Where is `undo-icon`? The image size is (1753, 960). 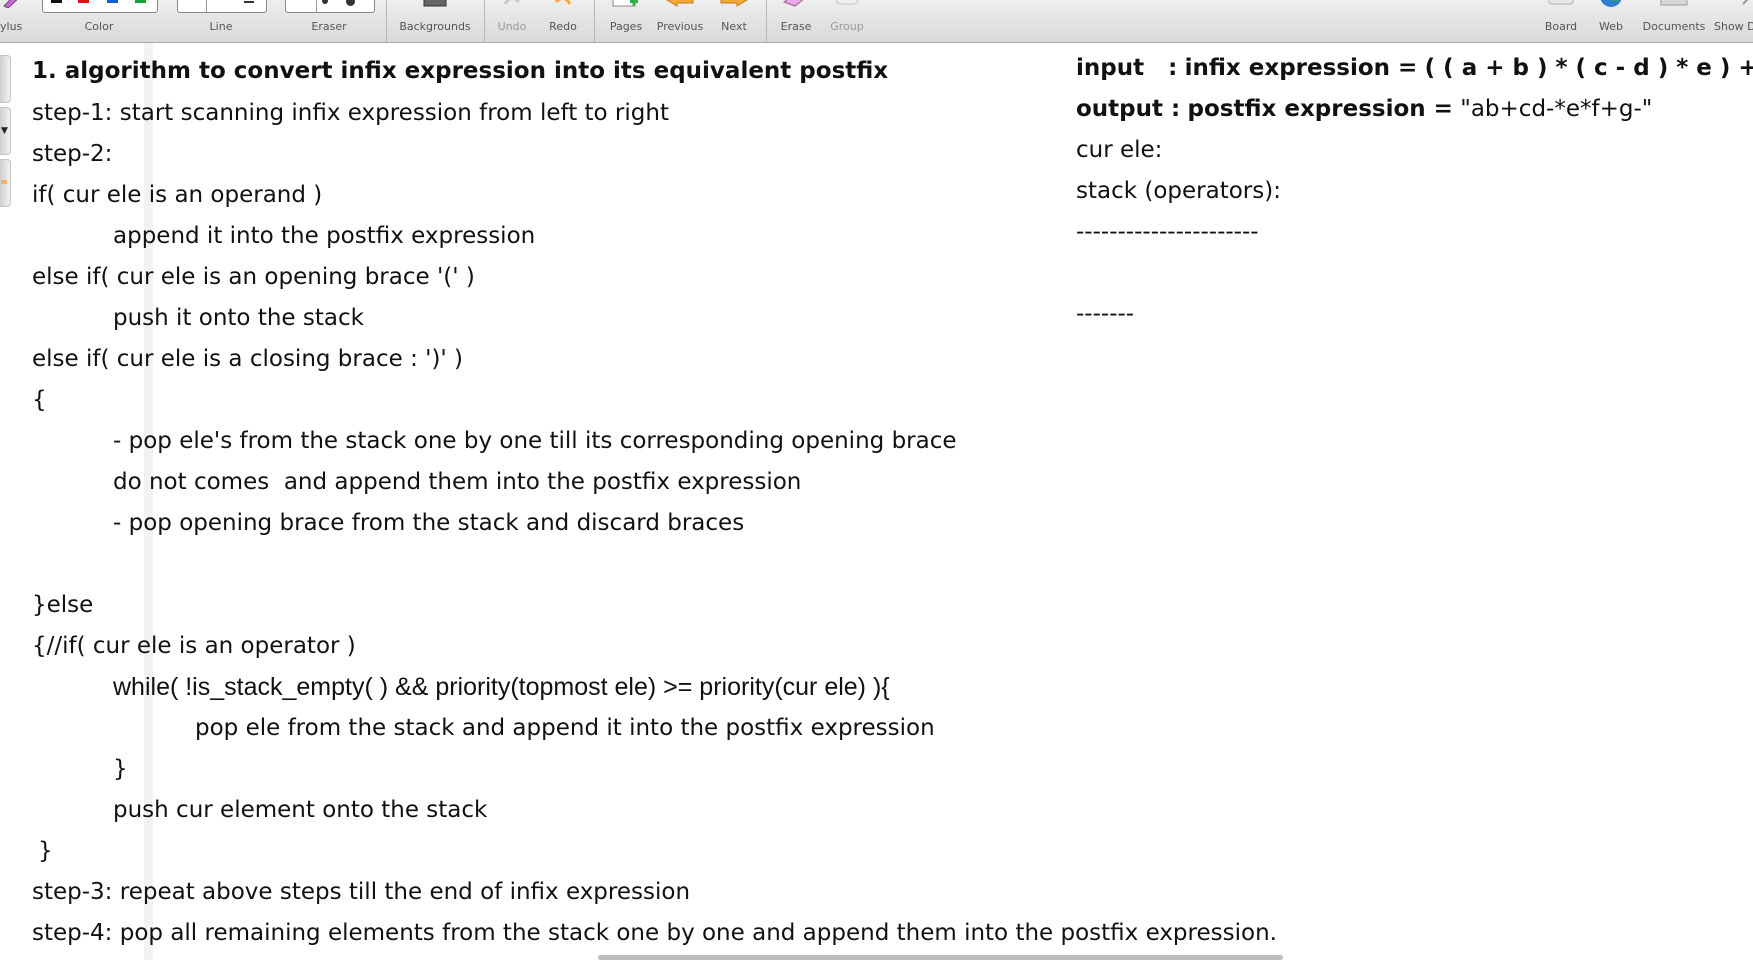 undo-icon is located at coordinates (512, 2).